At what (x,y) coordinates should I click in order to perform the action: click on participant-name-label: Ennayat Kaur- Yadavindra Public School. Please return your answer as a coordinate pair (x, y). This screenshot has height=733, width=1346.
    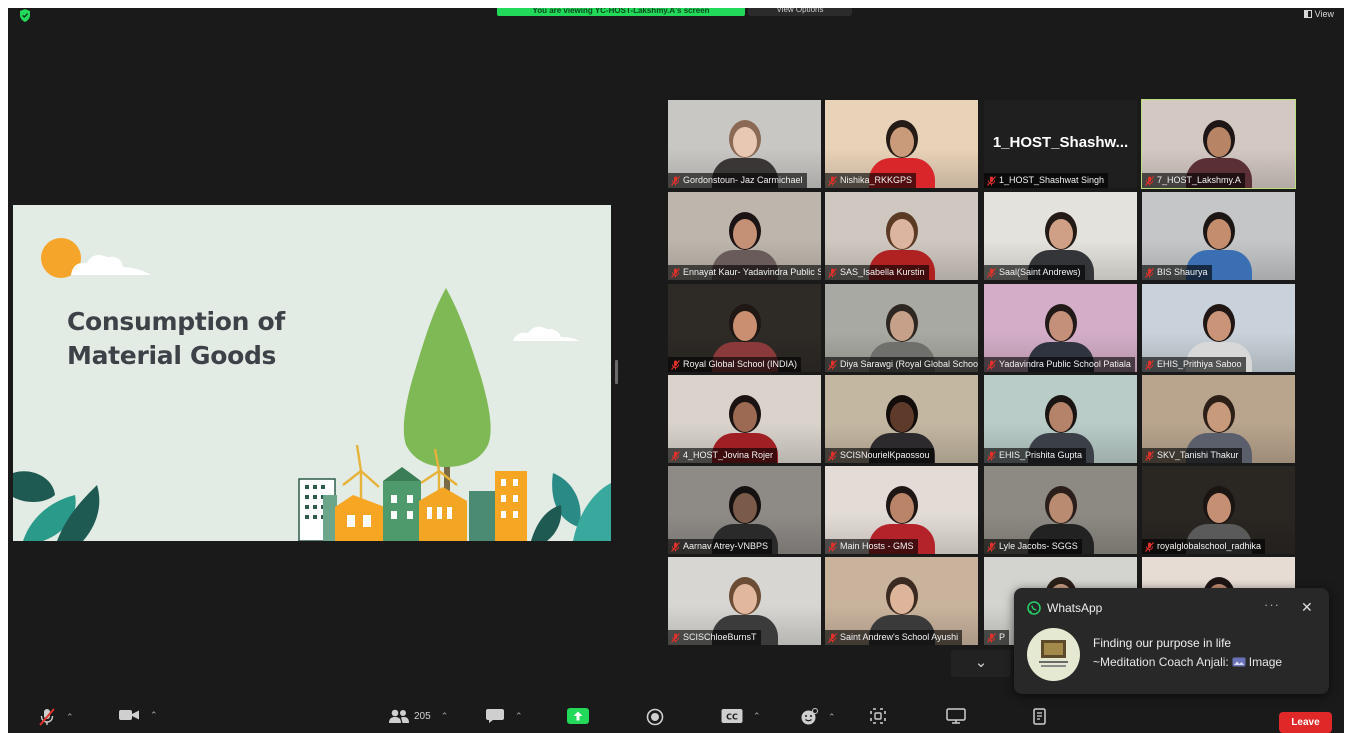
    Looking at the image, I should click on (744, 272).